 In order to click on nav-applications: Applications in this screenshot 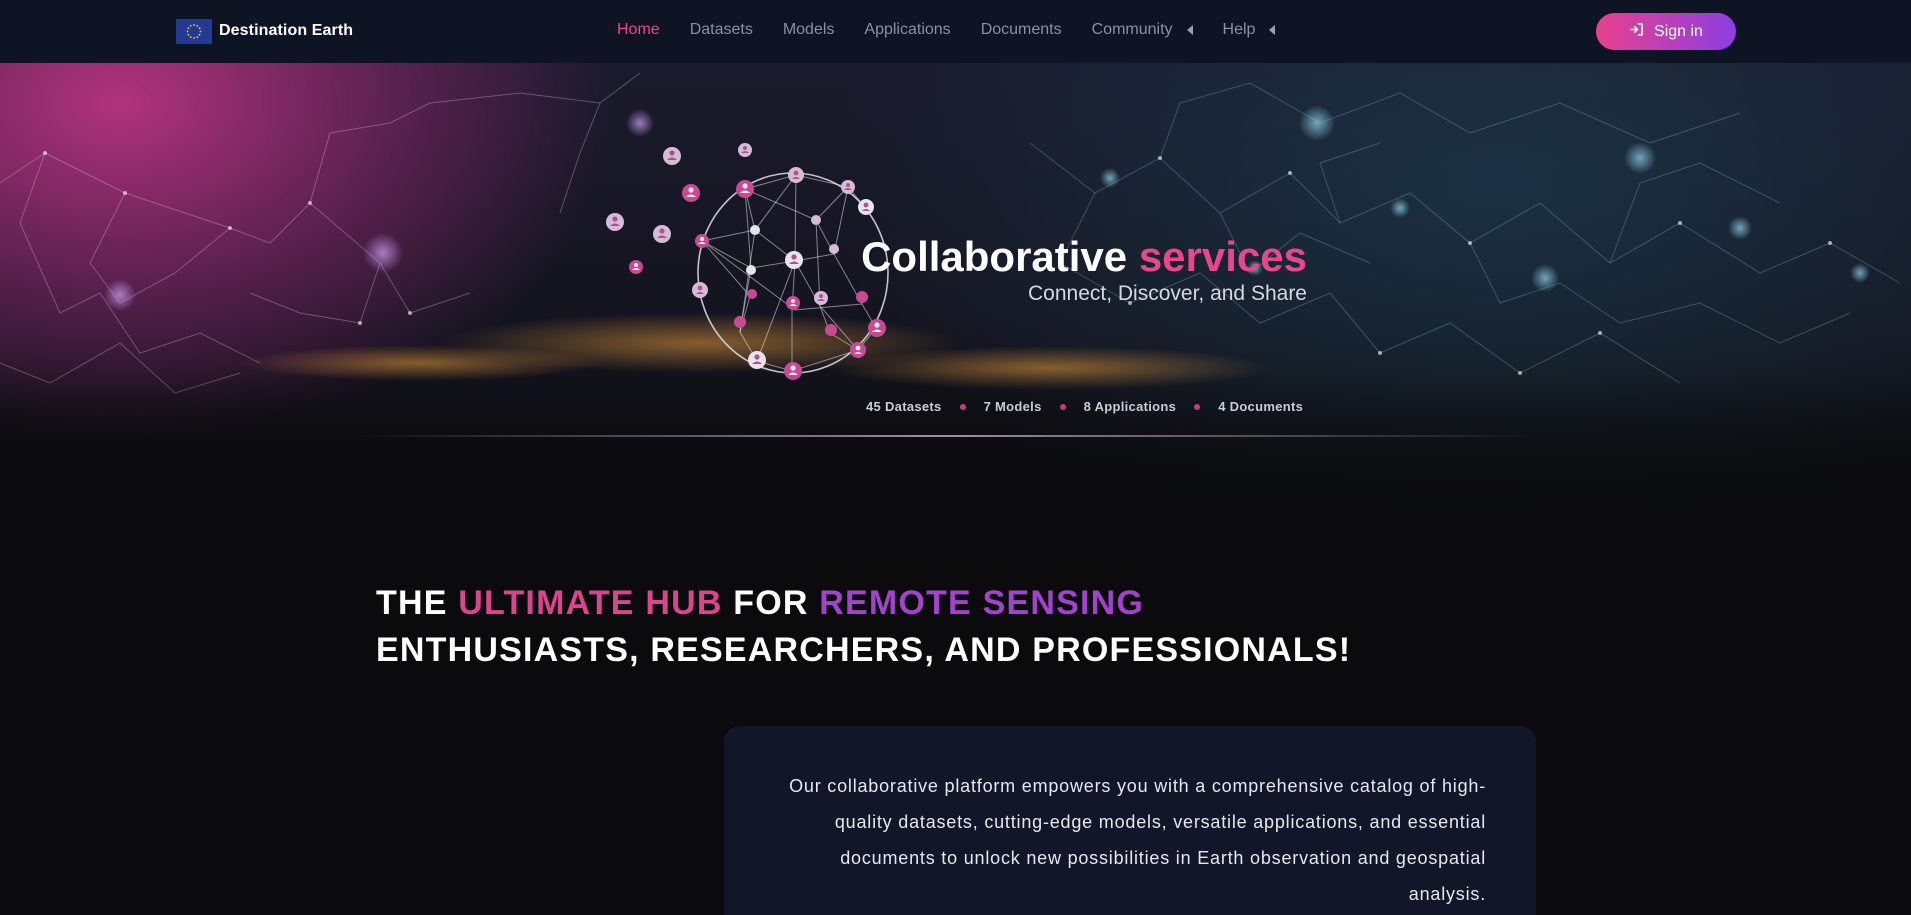, I will do `click(907, 30)`.